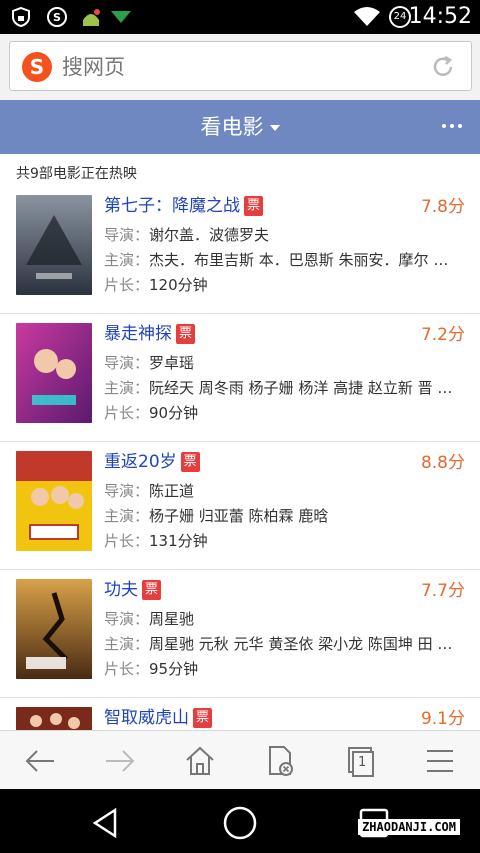 The image size is (480, 853). What do you see at coordinates (442, 207) in the screenshot?
I see `movie-rating: 7.8分` at bounding box center [442, 207].